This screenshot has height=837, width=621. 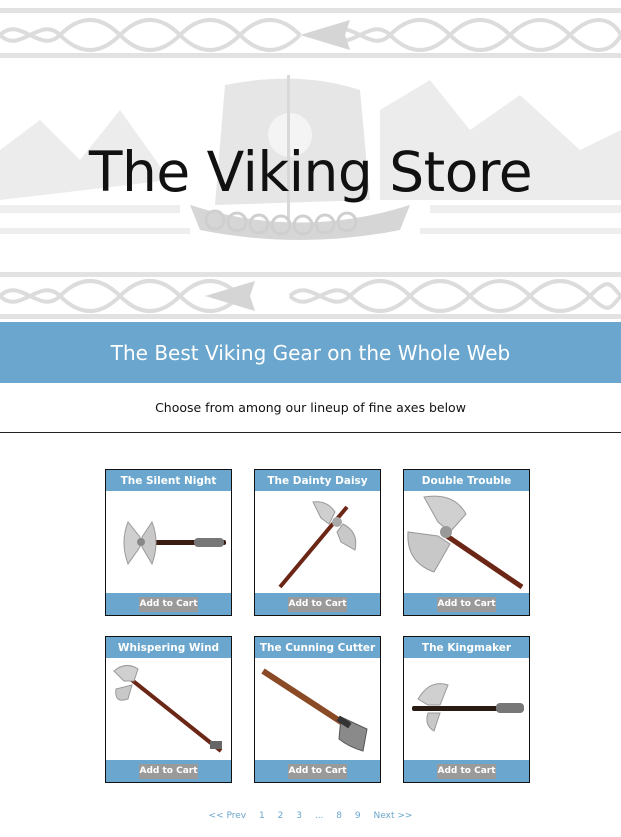 What do you see at coordinates (310, 816) in the screenshot?
I see `pagination: << Prev 1 2 3 ... 8 9 Next >>` at bounding box center [310, 816].